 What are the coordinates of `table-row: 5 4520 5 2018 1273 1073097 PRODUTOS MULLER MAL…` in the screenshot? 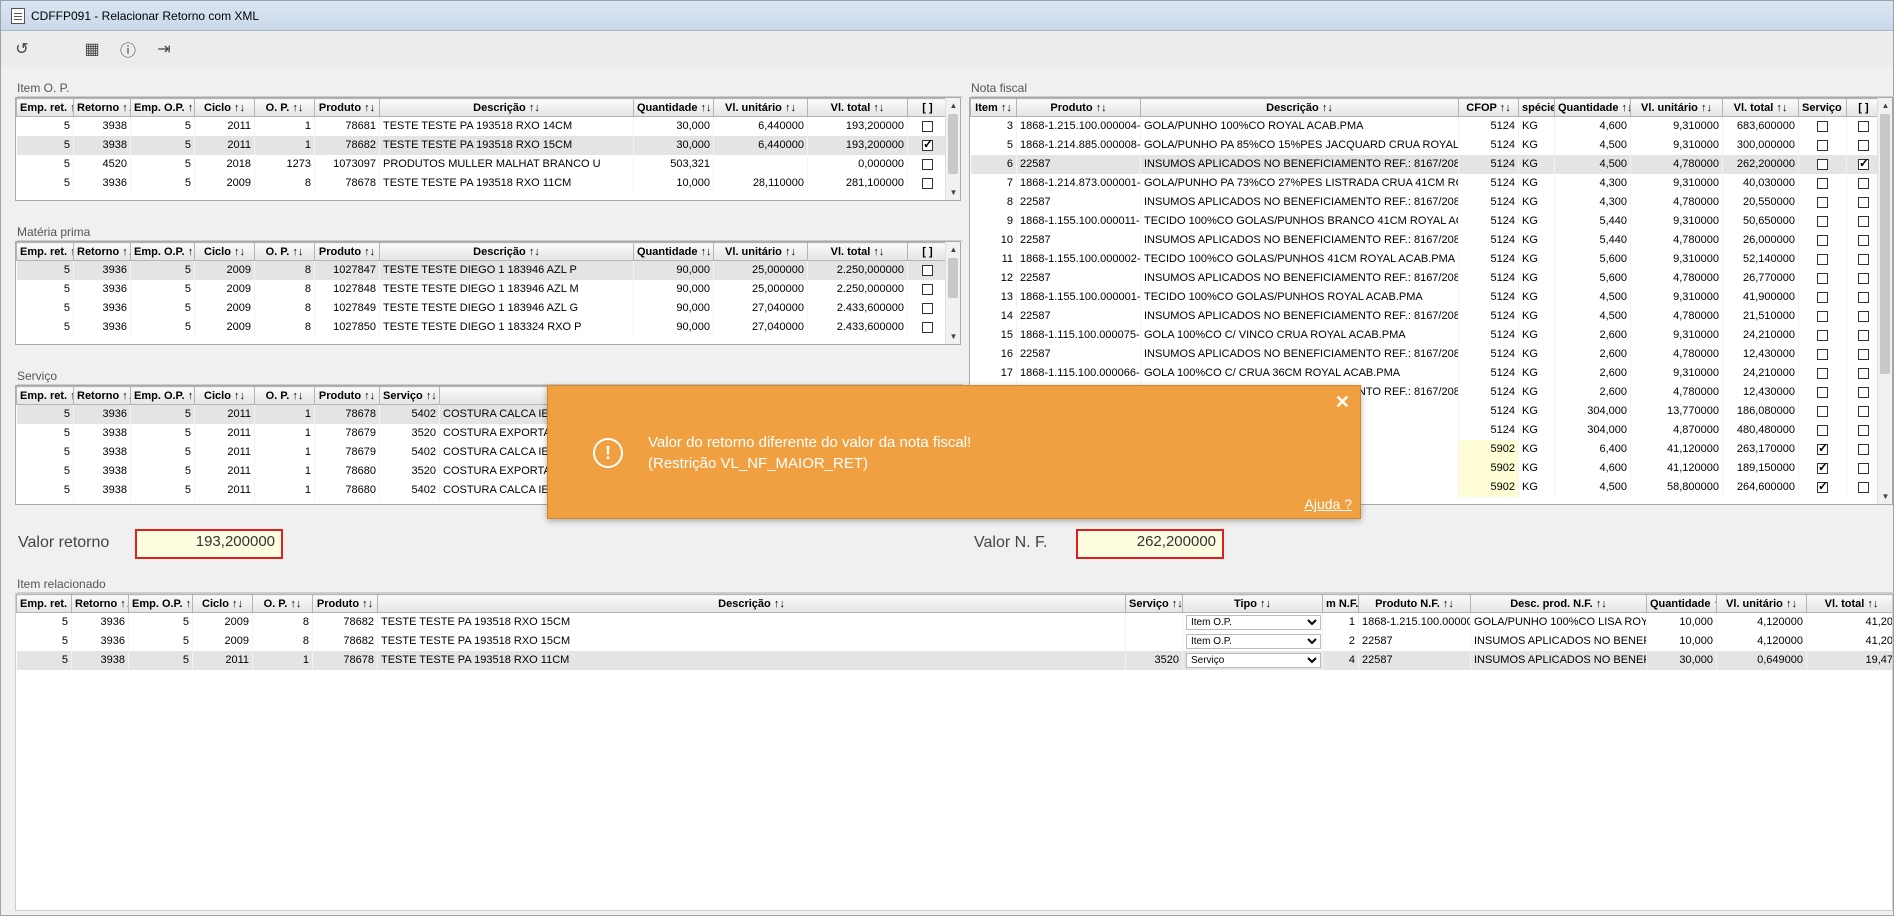 It's located at (482, 164).